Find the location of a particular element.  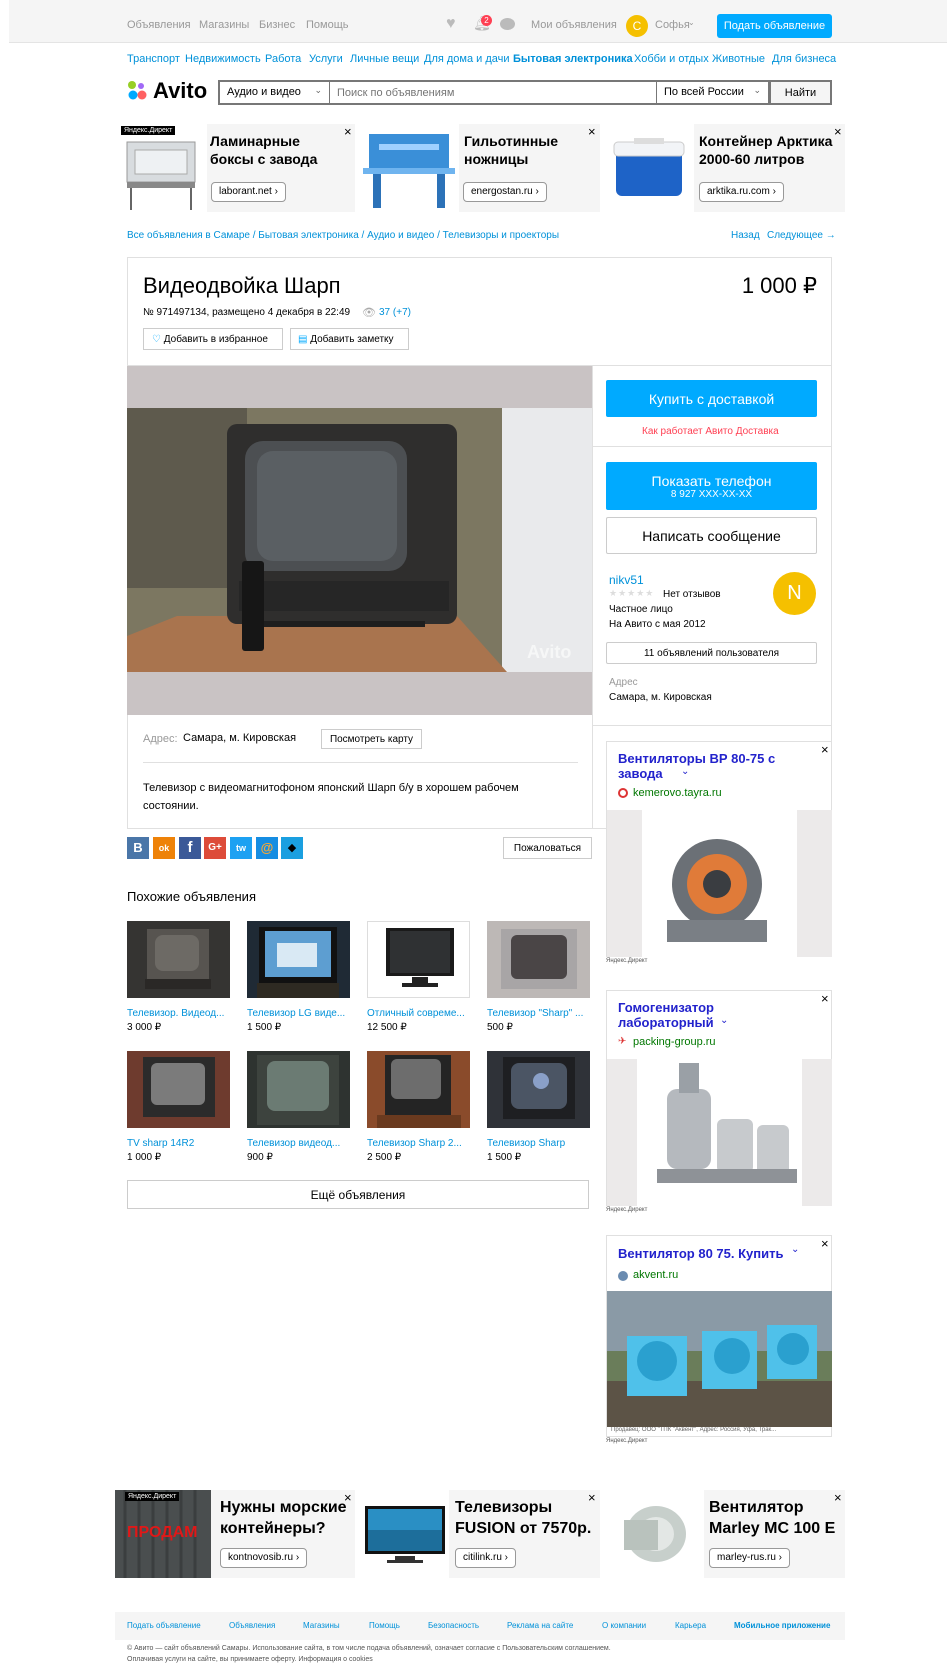

ad-domain: kemerovo.tayra.ru is located at coordinates (677, 793).